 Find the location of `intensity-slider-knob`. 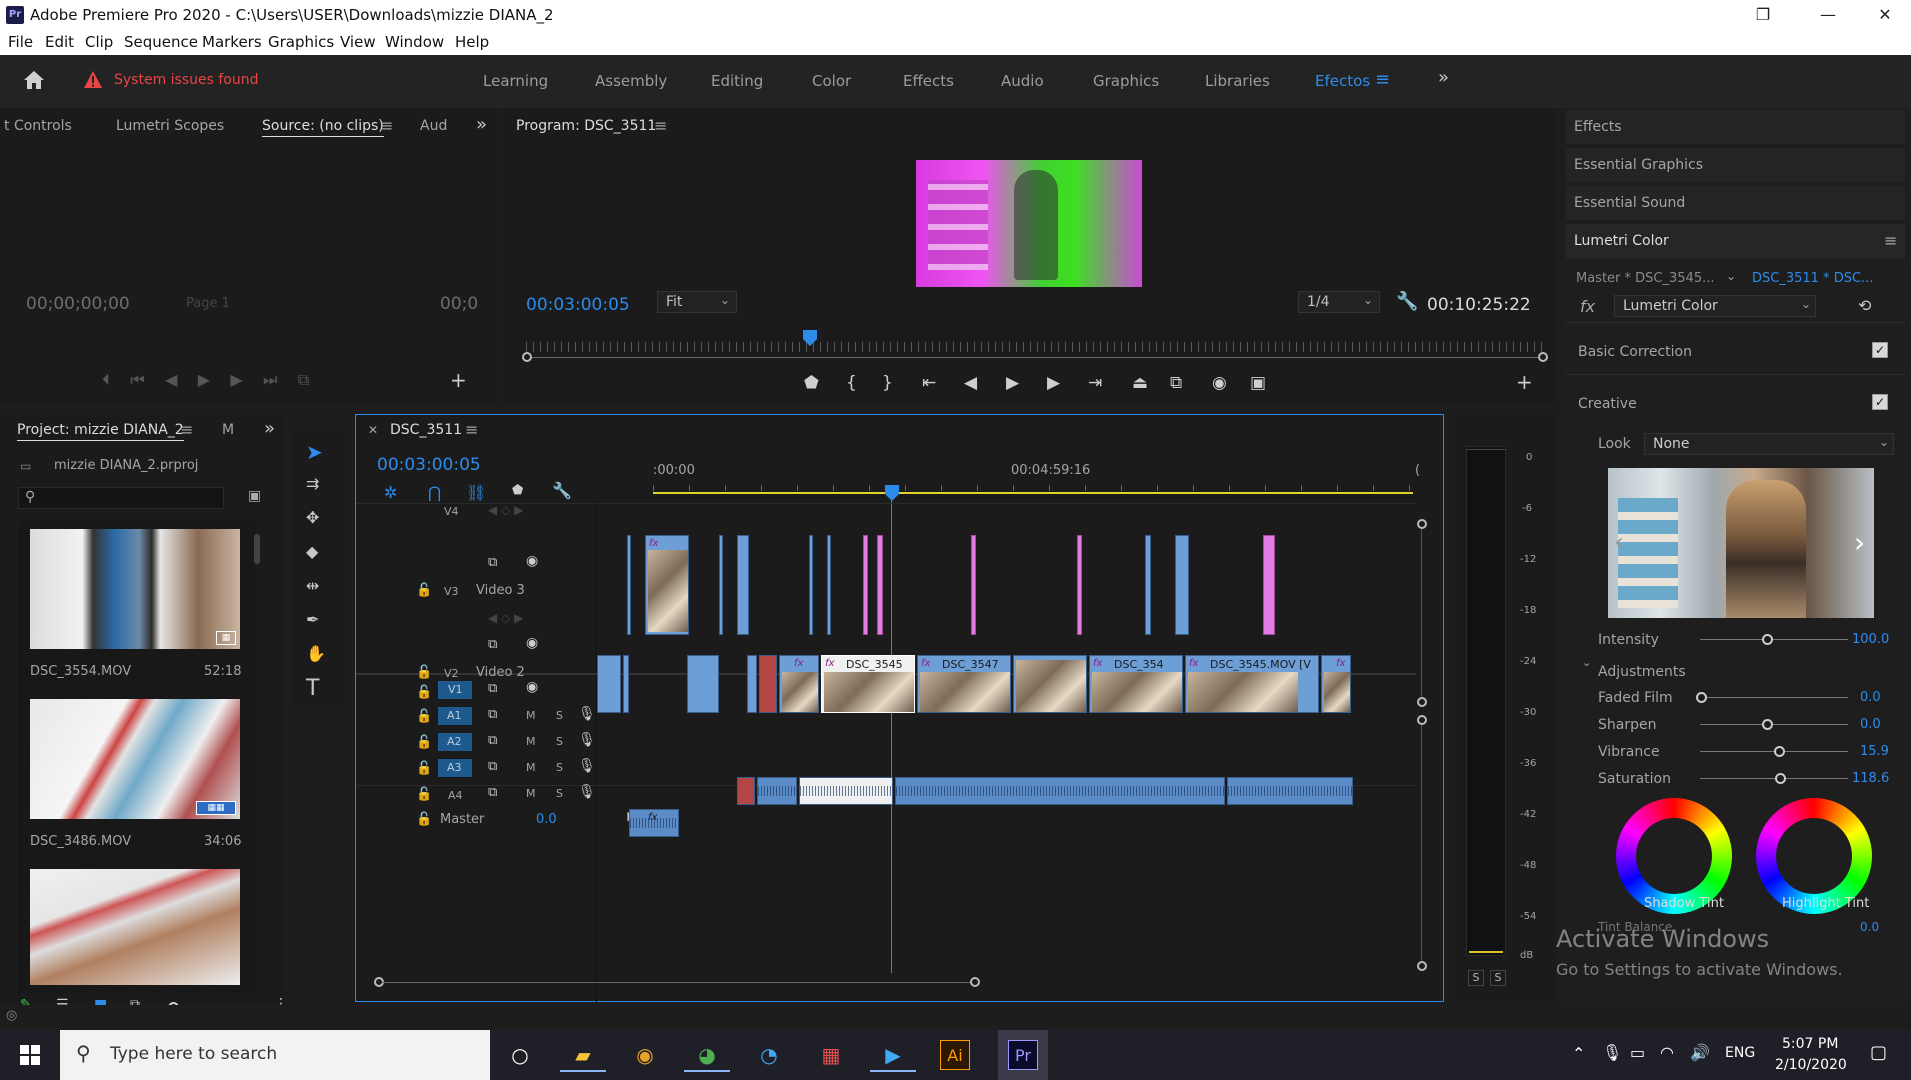

intensity-slider-knob is located at coordinates (1767, 639).